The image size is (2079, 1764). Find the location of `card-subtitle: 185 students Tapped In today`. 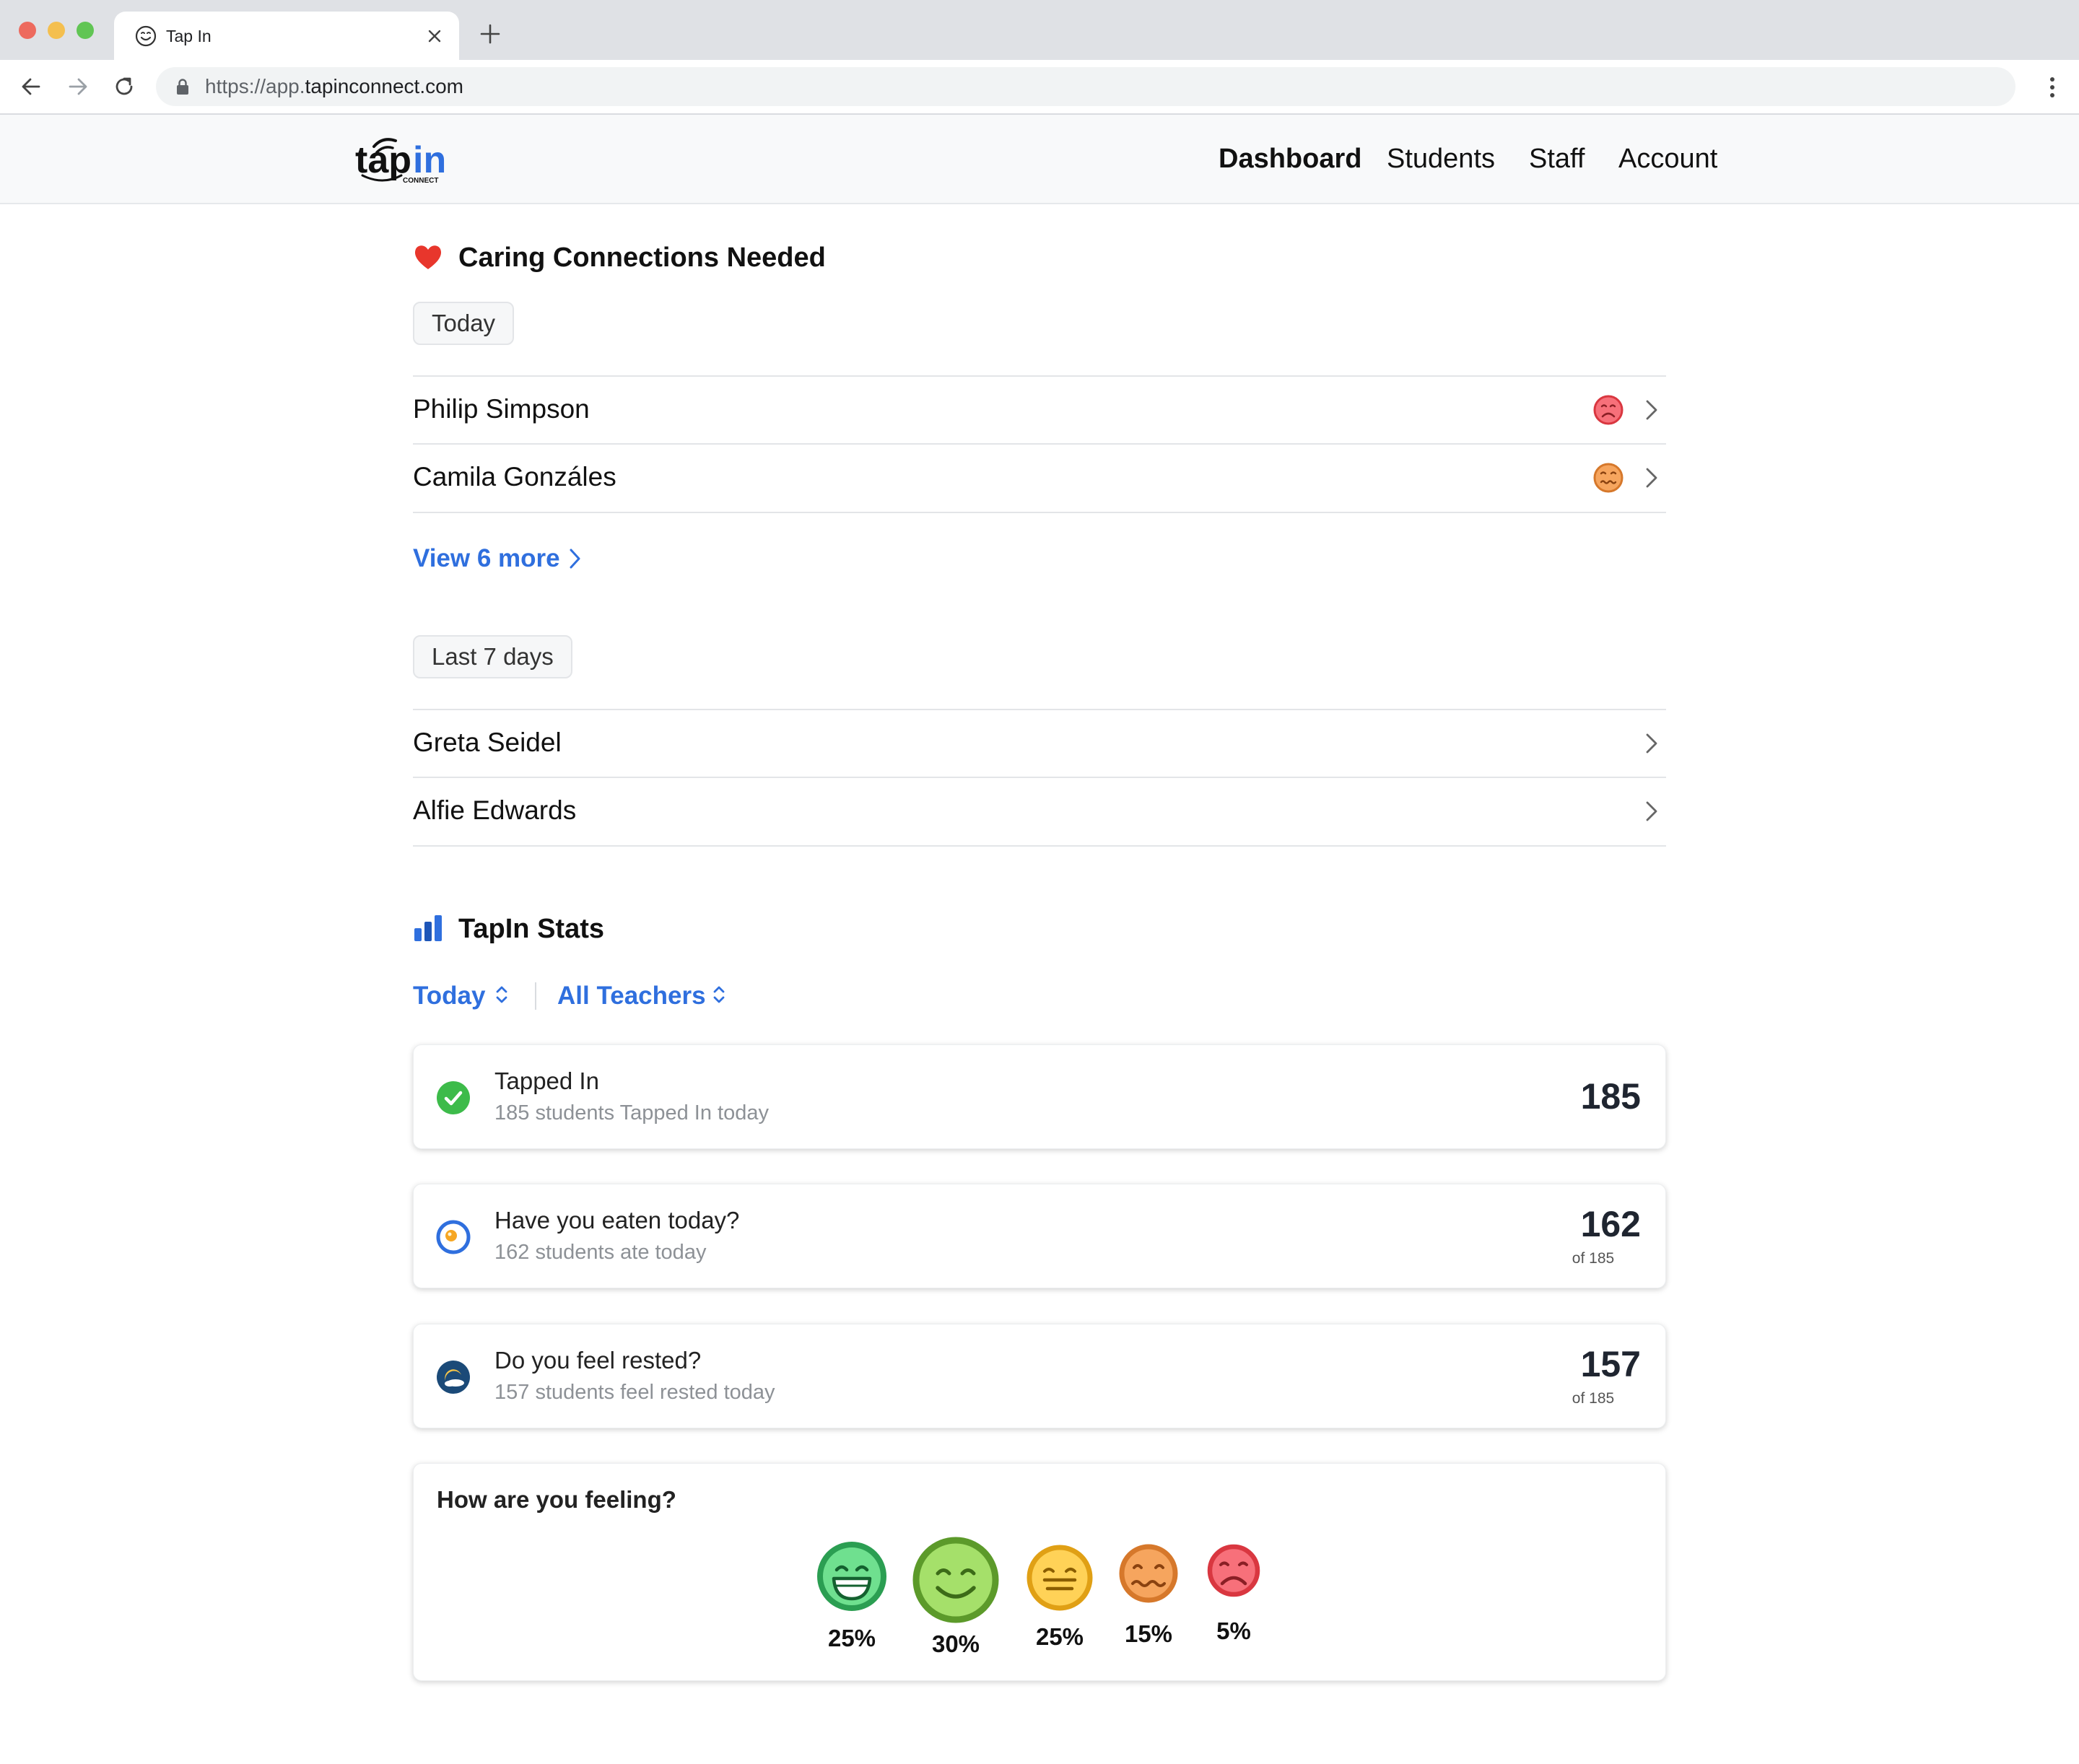

card-subtitle: 185 students Tapped In today is located at coordinates (631, 1113).